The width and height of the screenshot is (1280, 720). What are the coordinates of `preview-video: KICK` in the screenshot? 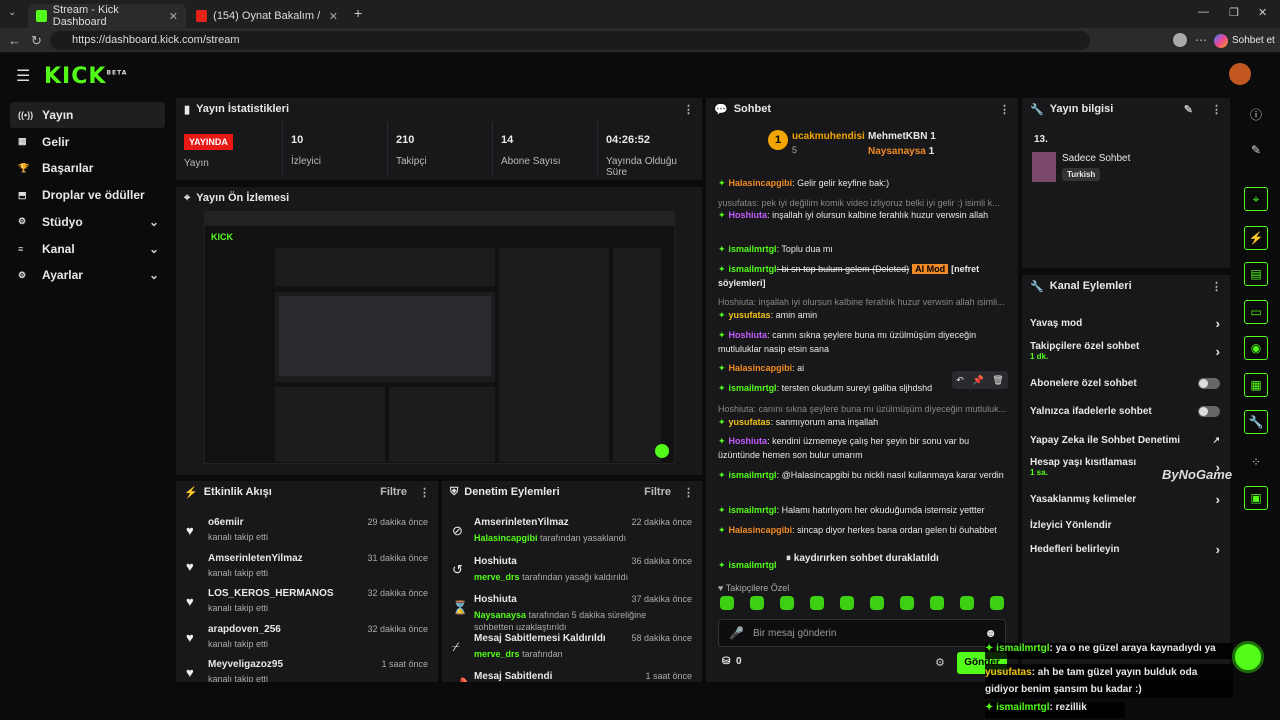 It's located at (439, 337).